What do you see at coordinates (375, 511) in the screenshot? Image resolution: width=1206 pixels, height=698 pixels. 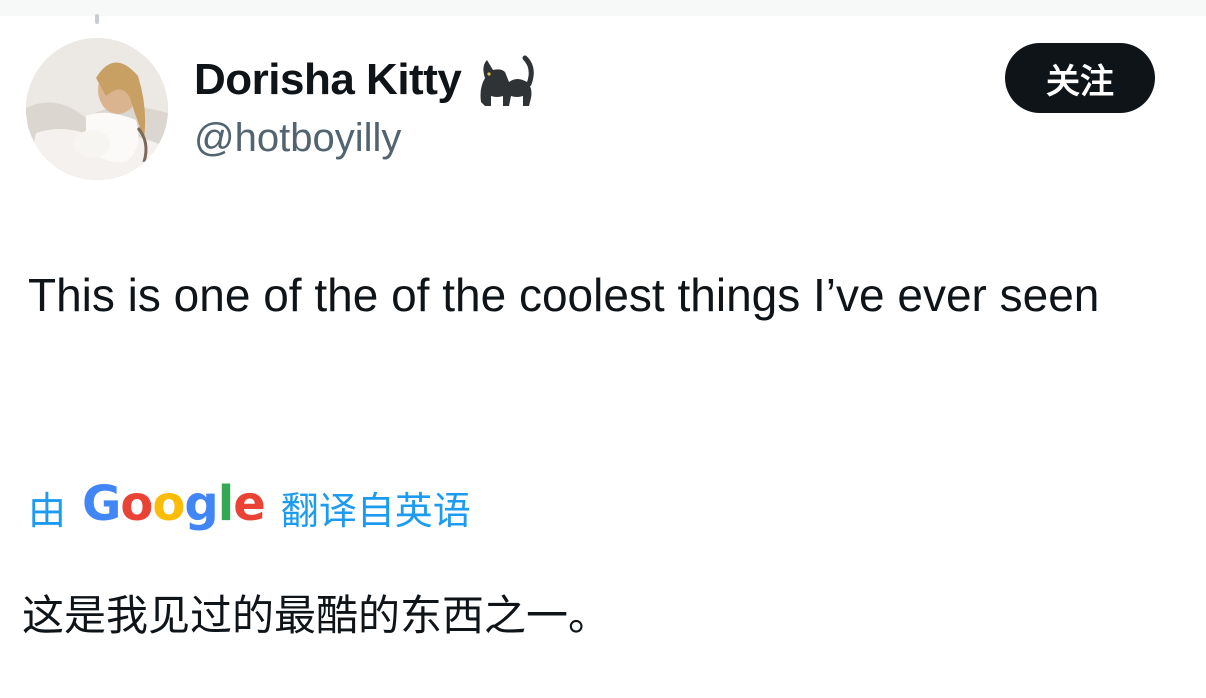 I see `translated-from-english-label: 翻译自英语` at bounding box center [375, 511].